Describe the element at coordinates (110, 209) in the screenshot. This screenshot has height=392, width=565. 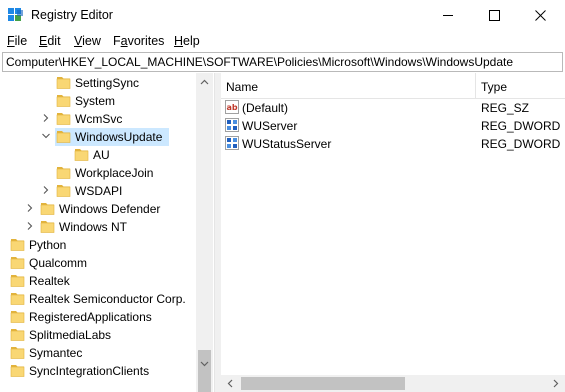
I see `tree-item-label: Windows Defender` at that location.